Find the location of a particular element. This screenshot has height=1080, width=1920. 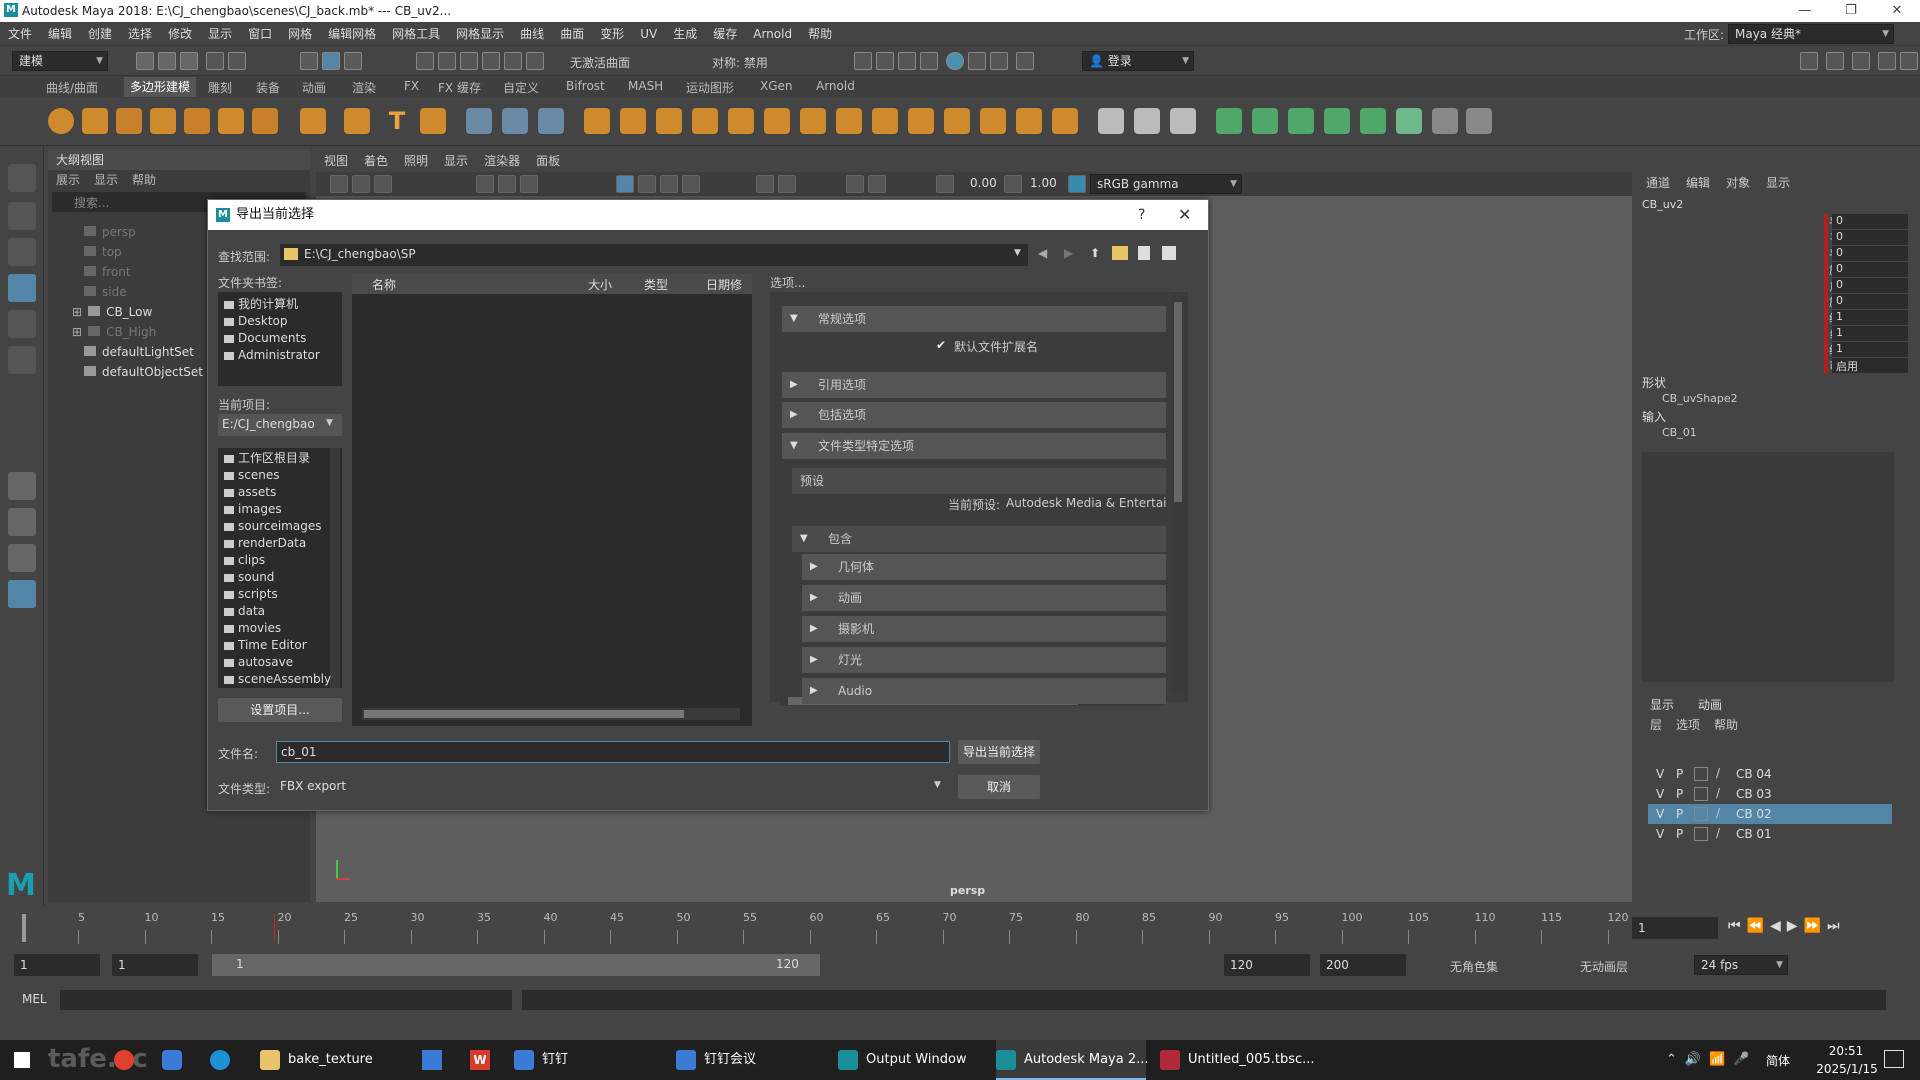

poly-cube-icon is located at coordinates (95, 121).